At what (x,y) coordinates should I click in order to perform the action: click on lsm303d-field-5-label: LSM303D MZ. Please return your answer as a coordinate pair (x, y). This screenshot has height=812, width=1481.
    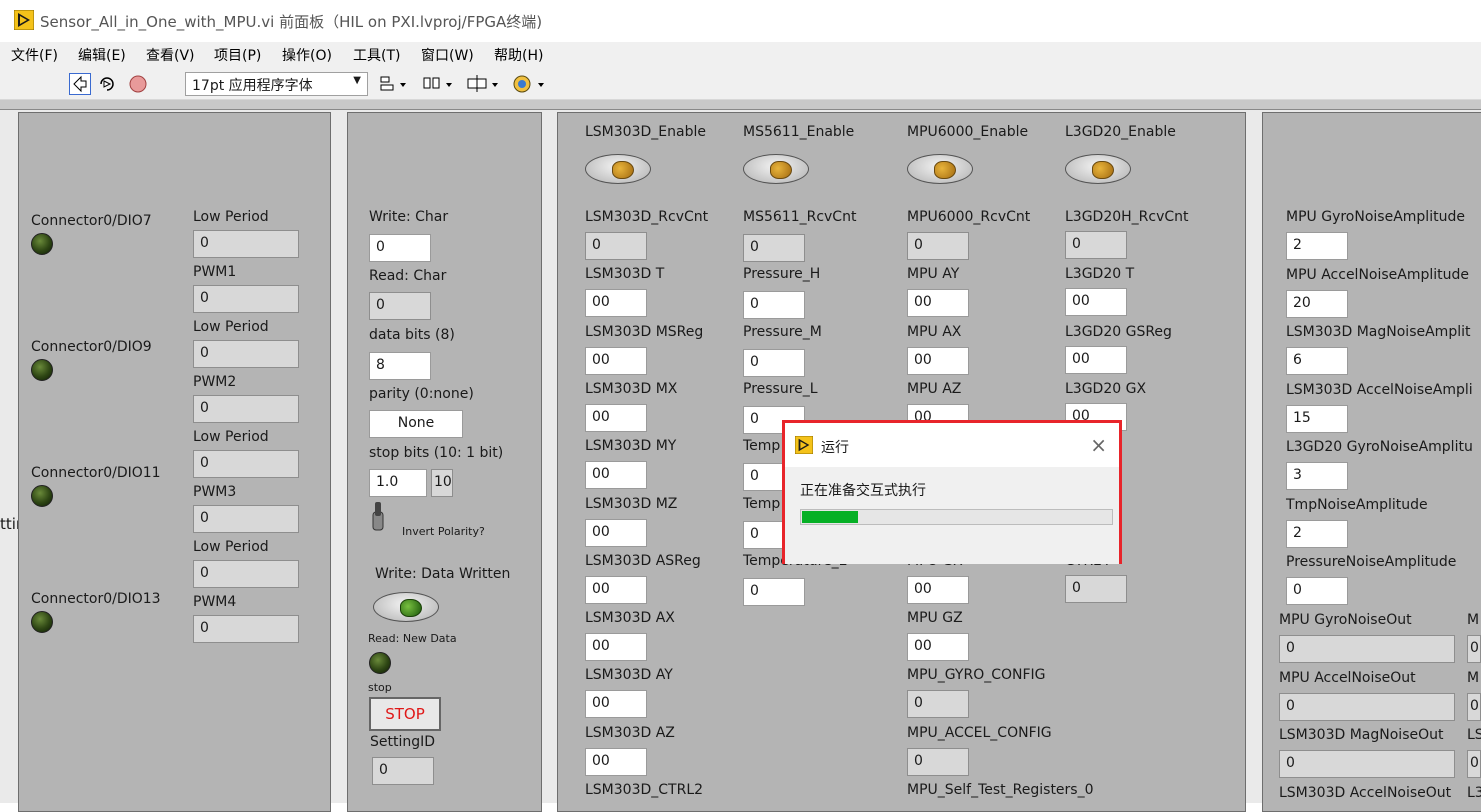
    Looking at the image, I should click on (631, 503).